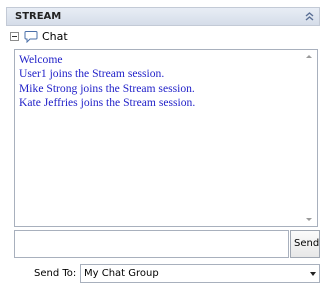 This screenshot has width=320, height=284. Describe the element at coordinates (163, 16) in the screenshot. I see `panel-header: STREAM` at that location.